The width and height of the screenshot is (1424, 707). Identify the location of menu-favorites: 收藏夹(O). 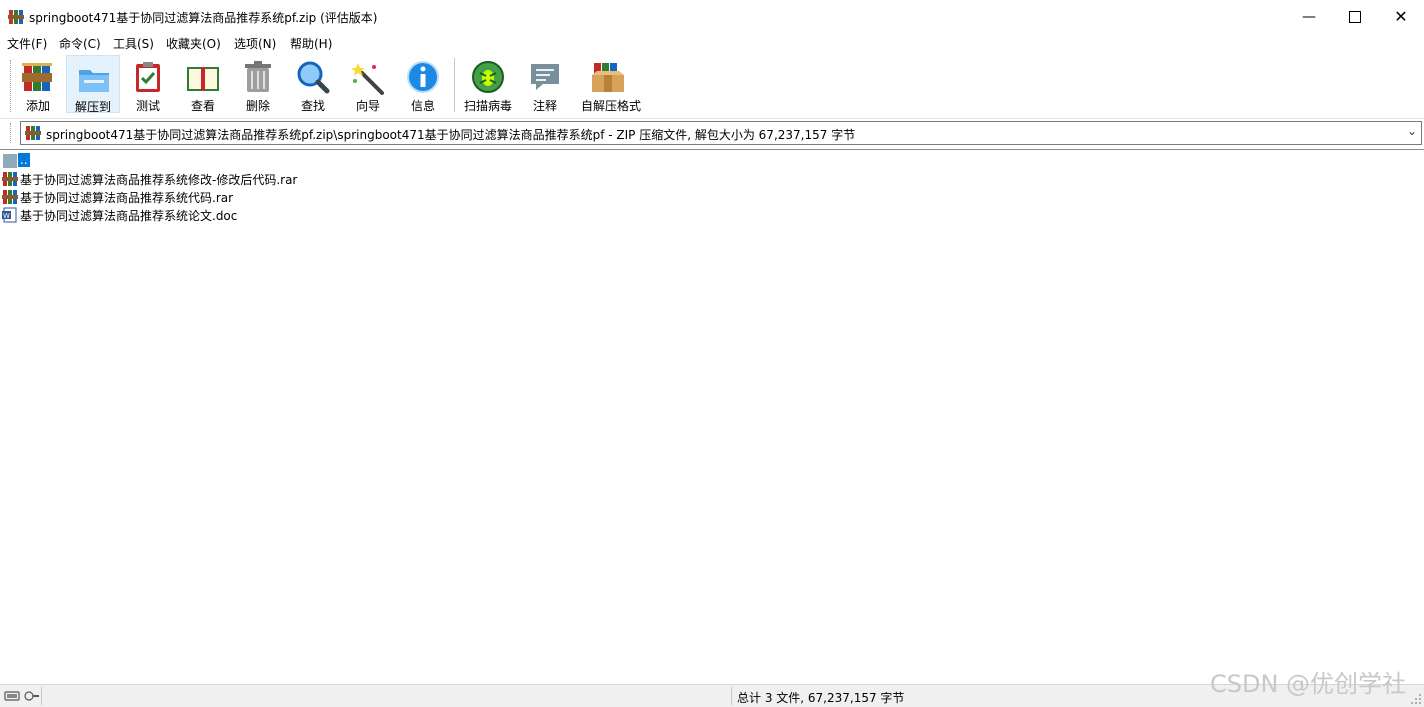
(193, 43).